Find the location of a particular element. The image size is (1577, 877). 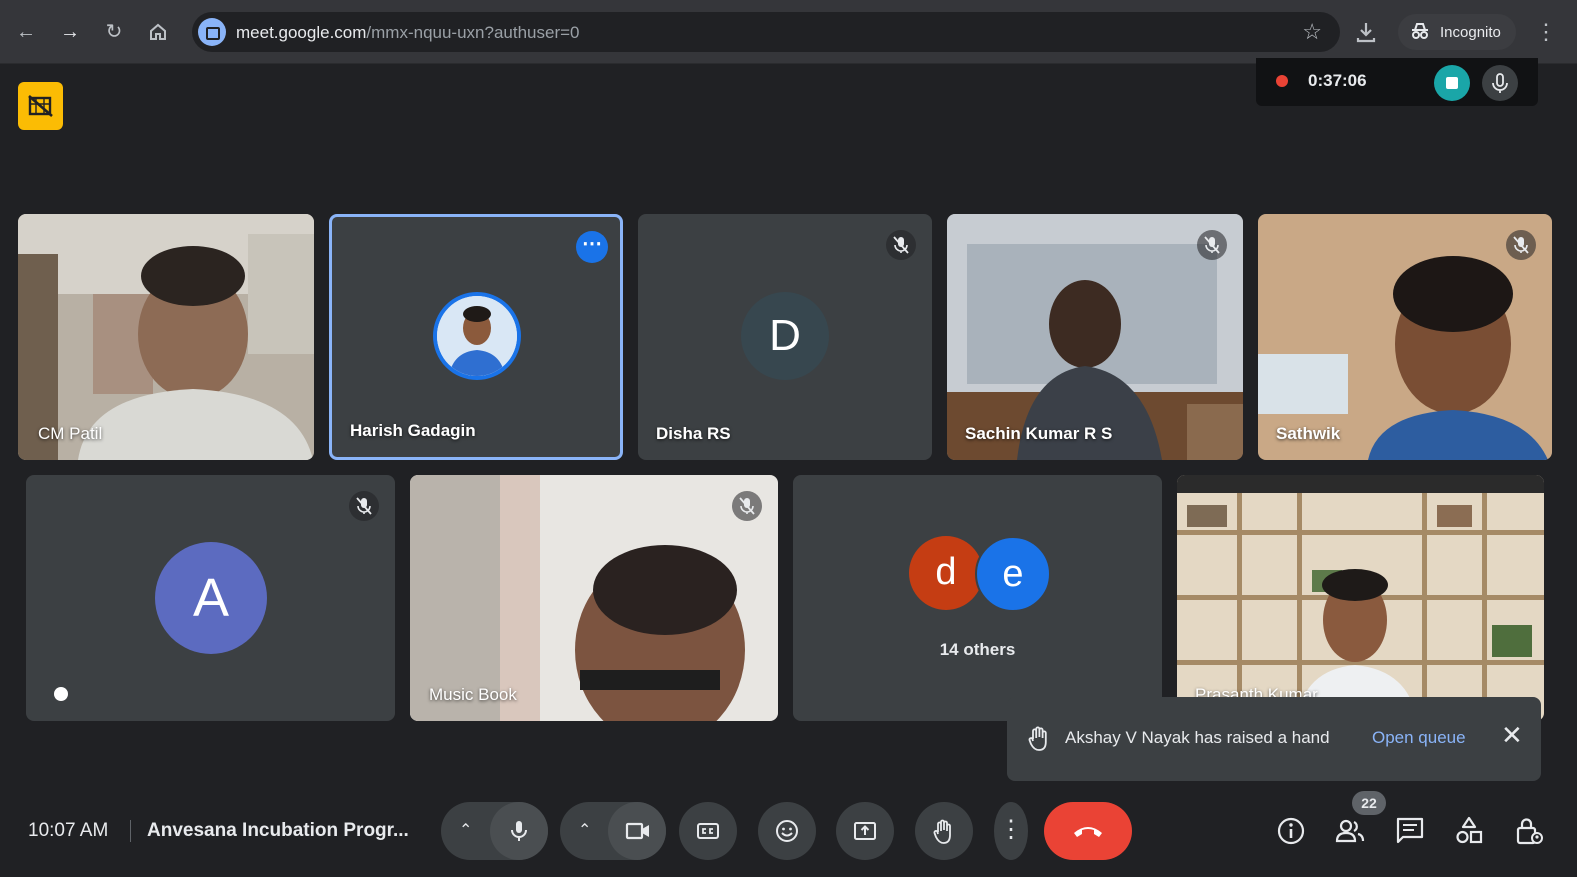

present-screen-button is located at coordinates (865, 831).